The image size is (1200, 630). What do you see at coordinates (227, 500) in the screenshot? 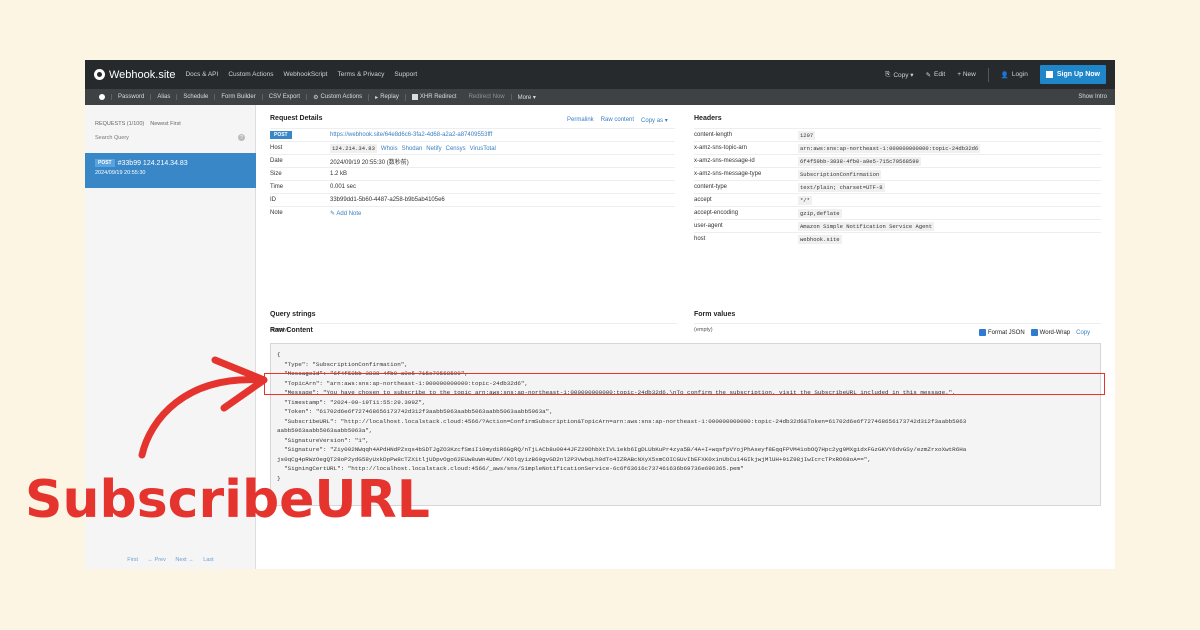
I see `annotation-label: SubscribeURL` at bounding box center [227, 500].